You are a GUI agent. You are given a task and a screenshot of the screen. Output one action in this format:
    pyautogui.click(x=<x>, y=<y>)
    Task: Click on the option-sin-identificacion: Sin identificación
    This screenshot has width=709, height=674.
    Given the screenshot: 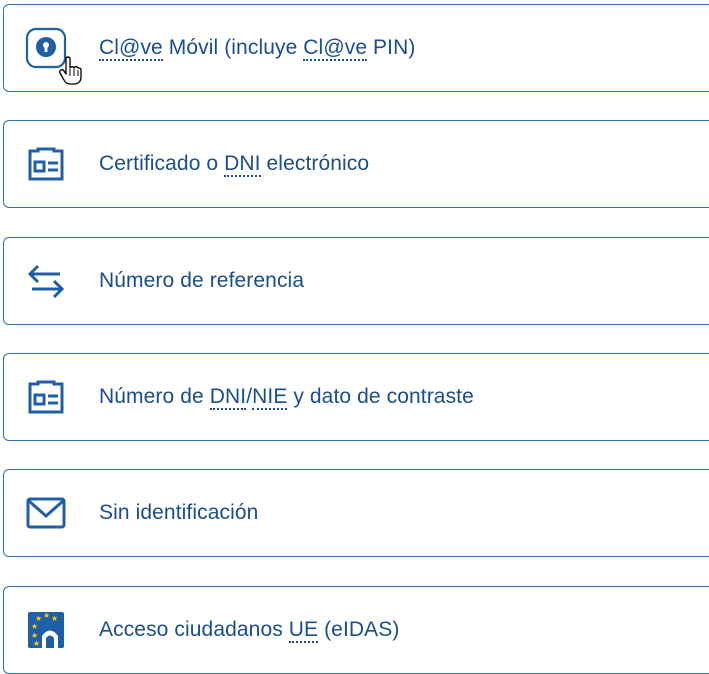 What is the action you would take?
    pyautogui.click(x=356, y=513)
    